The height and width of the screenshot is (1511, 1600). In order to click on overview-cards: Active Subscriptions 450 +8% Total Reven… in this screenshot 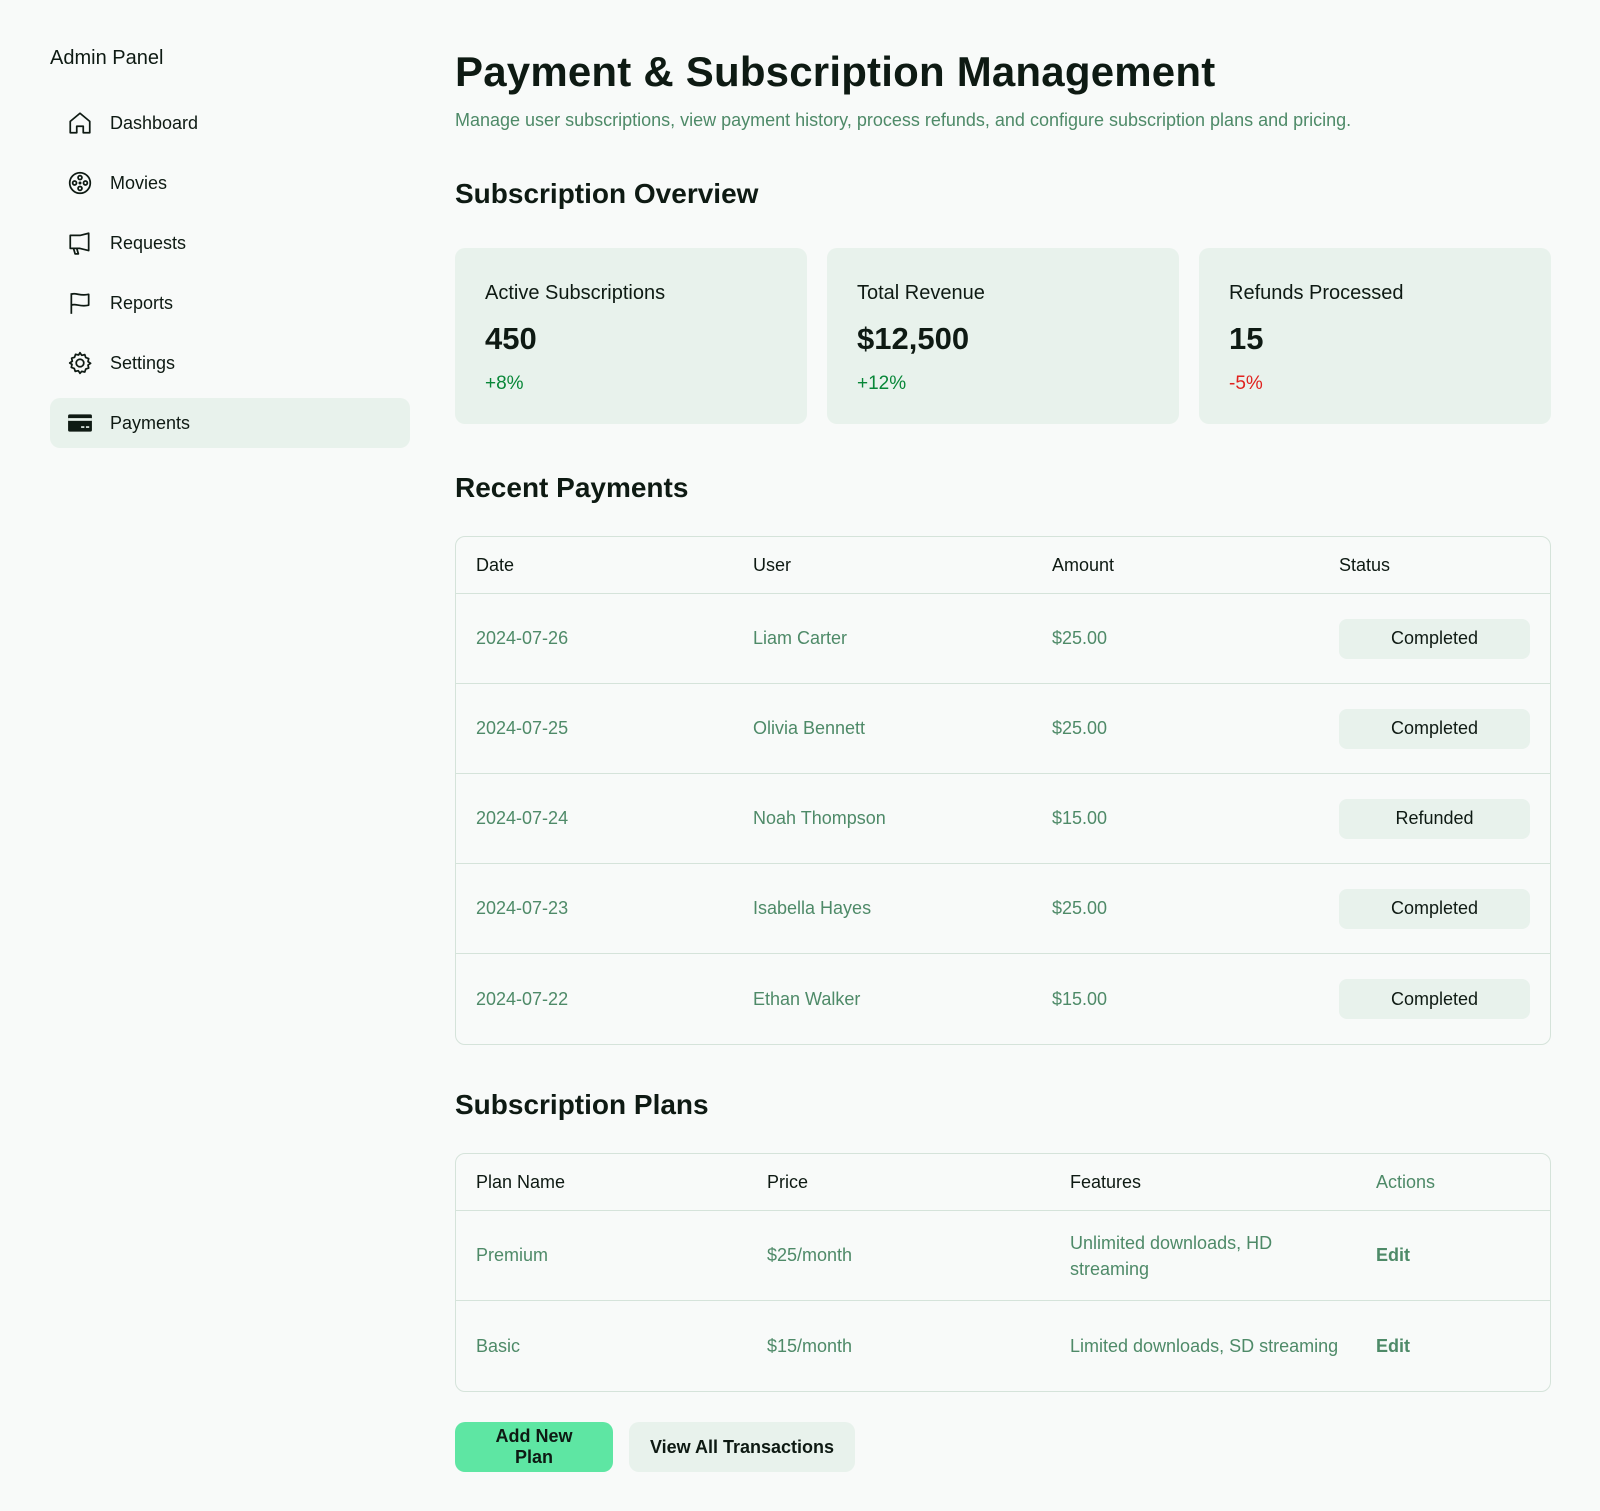, I will do `click(1003, 336)`.